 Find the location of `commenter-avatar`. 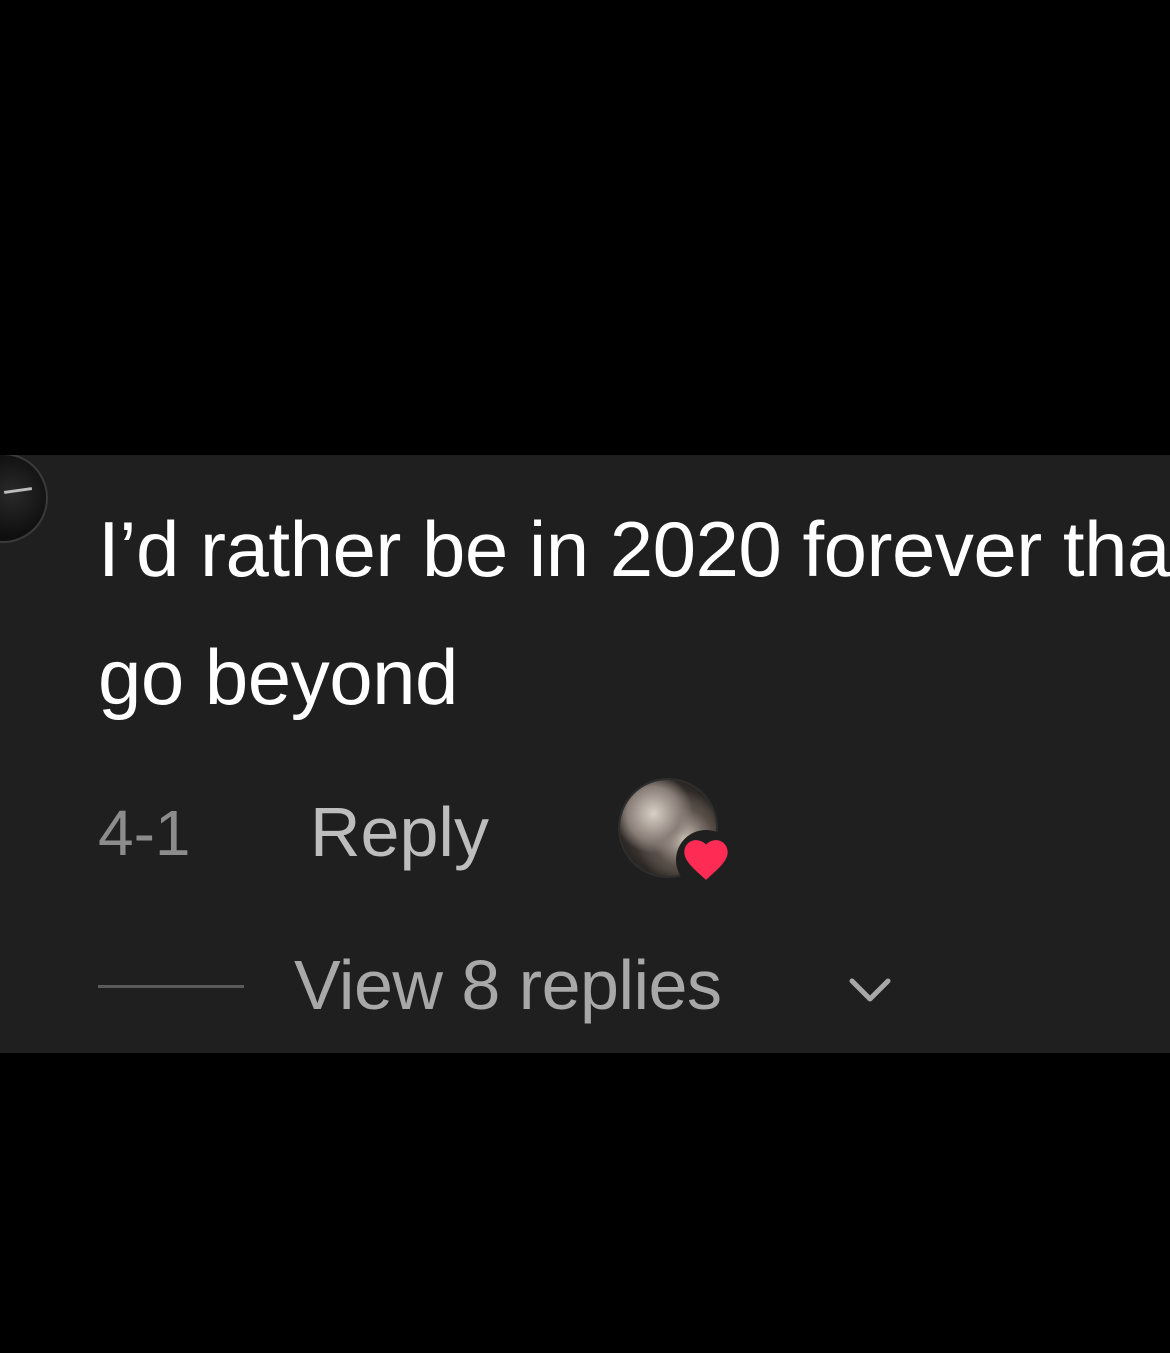

commenter-avatar is located at coordinates (24, 499).